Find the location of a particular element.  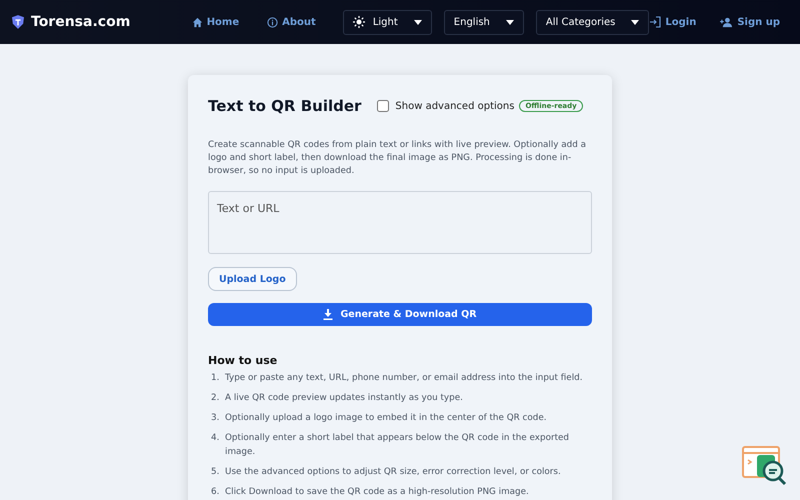

shield-logo-icon is located at coordinates (18, 22).